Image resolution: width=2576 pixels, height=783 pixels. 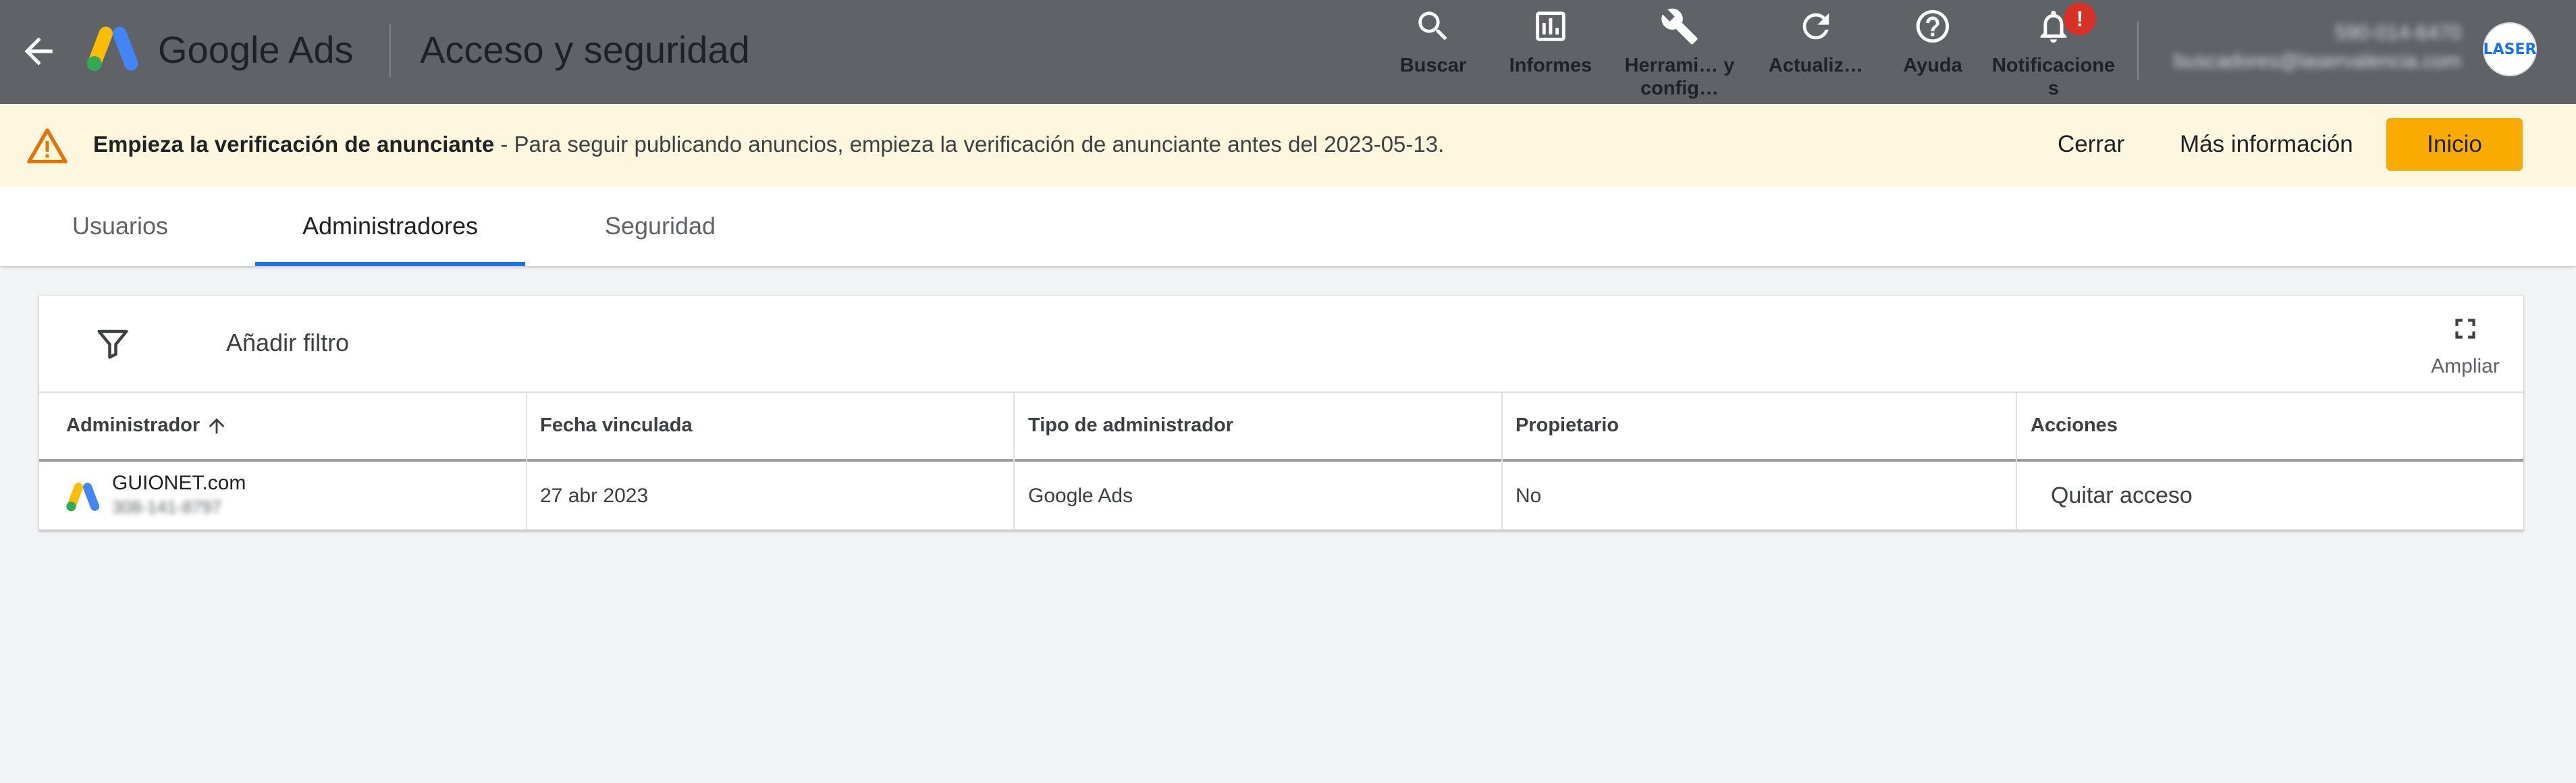 I want to click on help-icon, so click(x=1933, y=26).